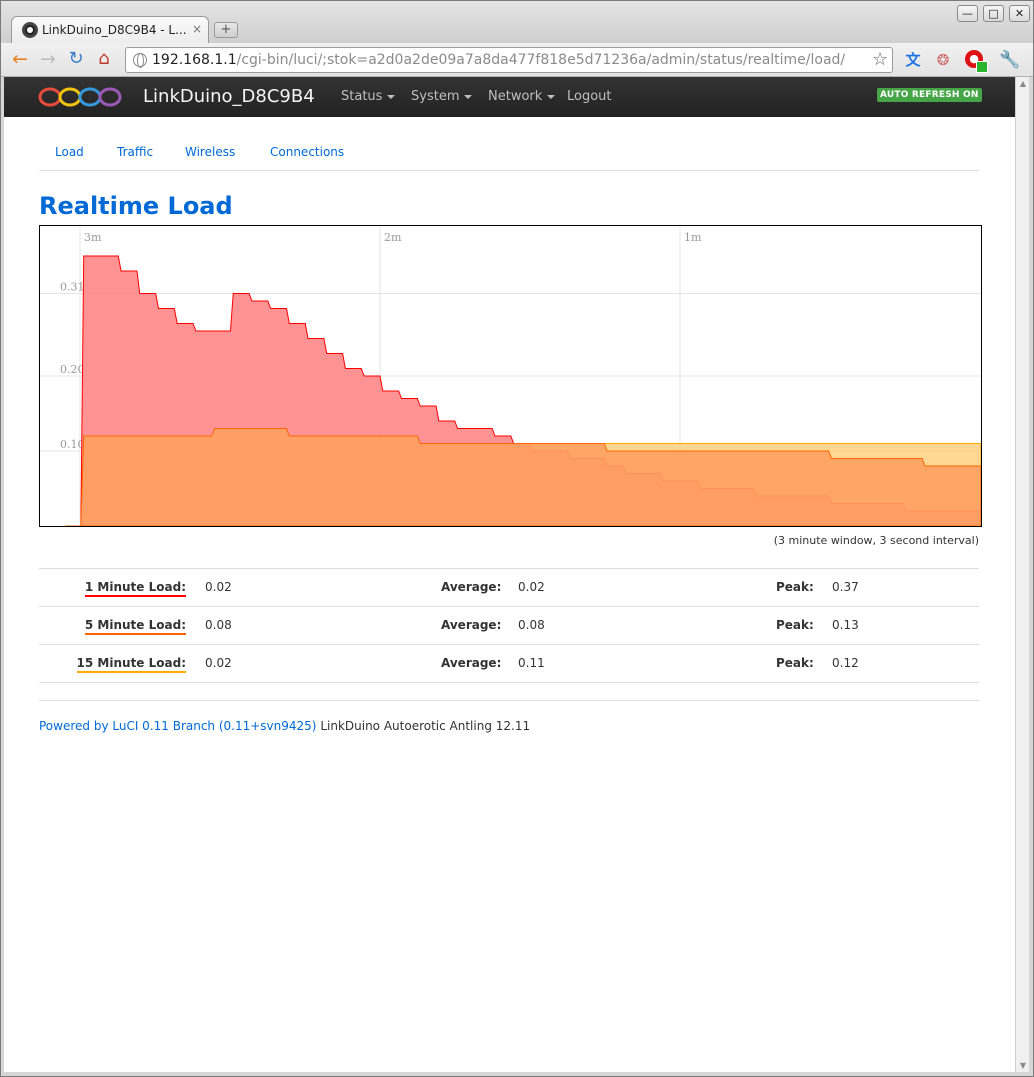 This screenshot has width=1034, height=1077. What do you see at coordinates (76, 60) in the screenshot?
I see `reload-icon: ↻` at bounding box center [76, 60].